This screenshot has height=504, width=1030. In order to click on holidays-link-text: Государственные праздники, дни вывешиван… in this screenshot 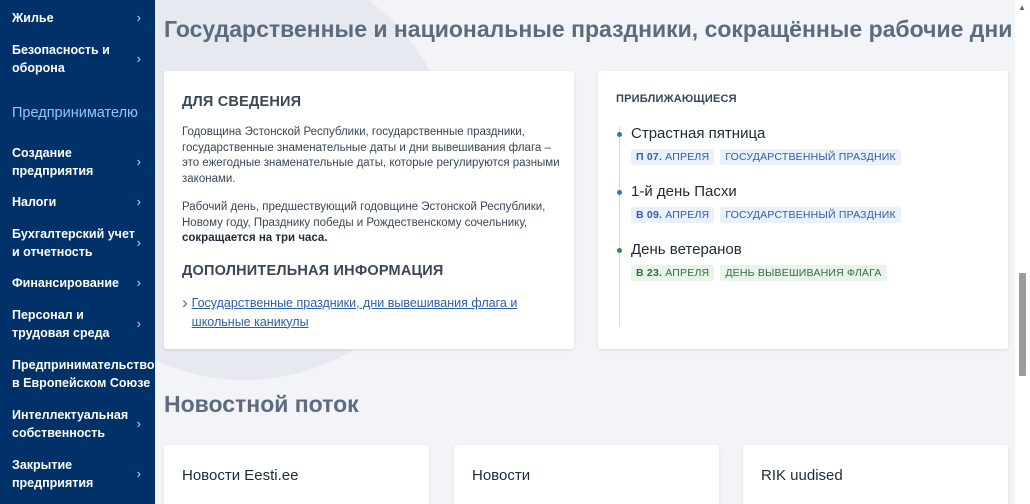, I will do `click(367, 312)`.